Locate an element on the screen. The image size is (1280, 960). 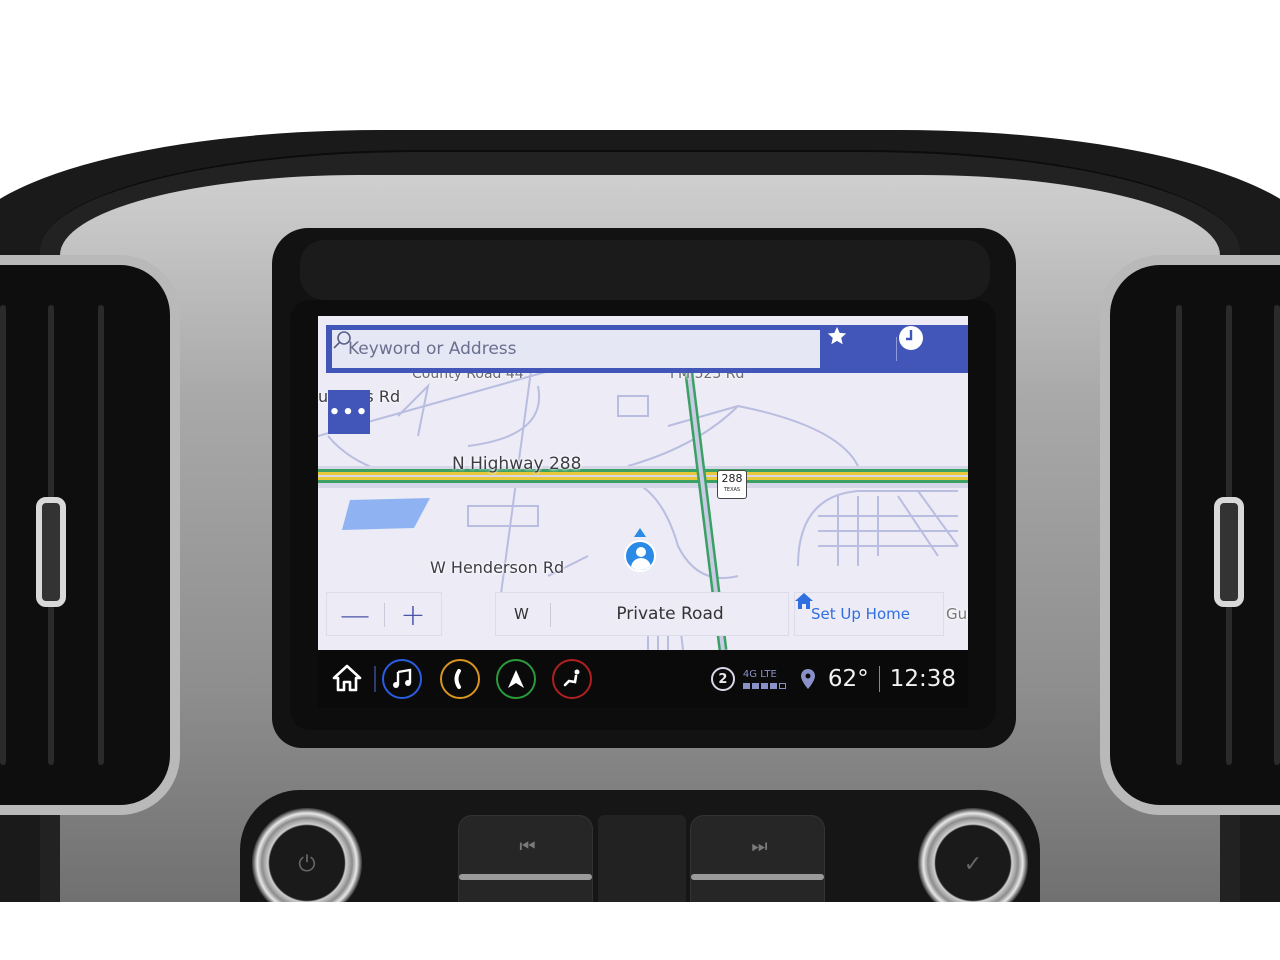
signal-strength-bars is located at coordinates (764, 686).